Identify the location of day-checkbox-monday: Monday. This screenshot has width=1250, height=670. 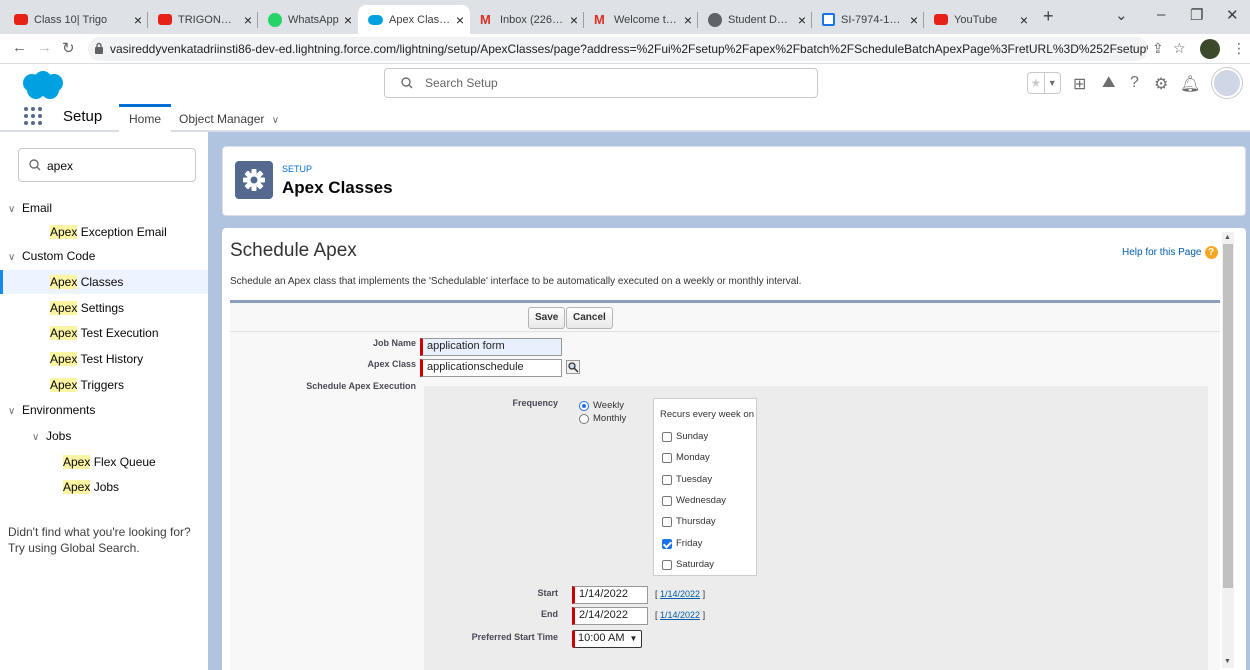
(686, 457).